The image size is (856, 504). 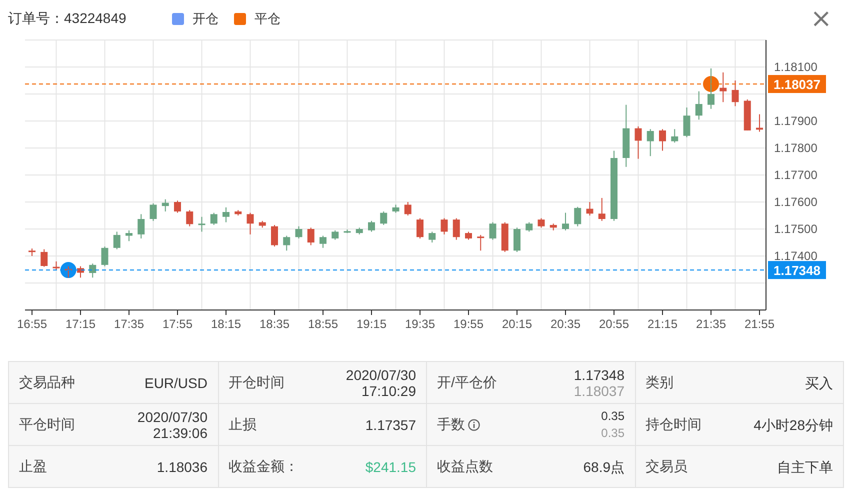 I want to click on axis-label: 18:55, so click(x=323, y=324).